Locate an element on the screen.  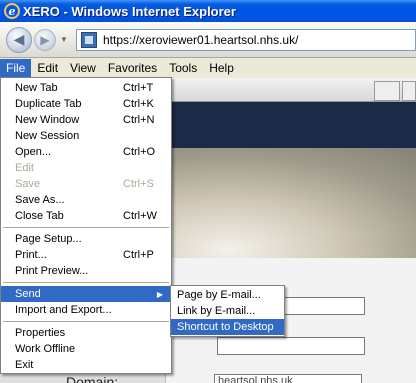
domain-label: Domain: is located at coordinates (92, 378).